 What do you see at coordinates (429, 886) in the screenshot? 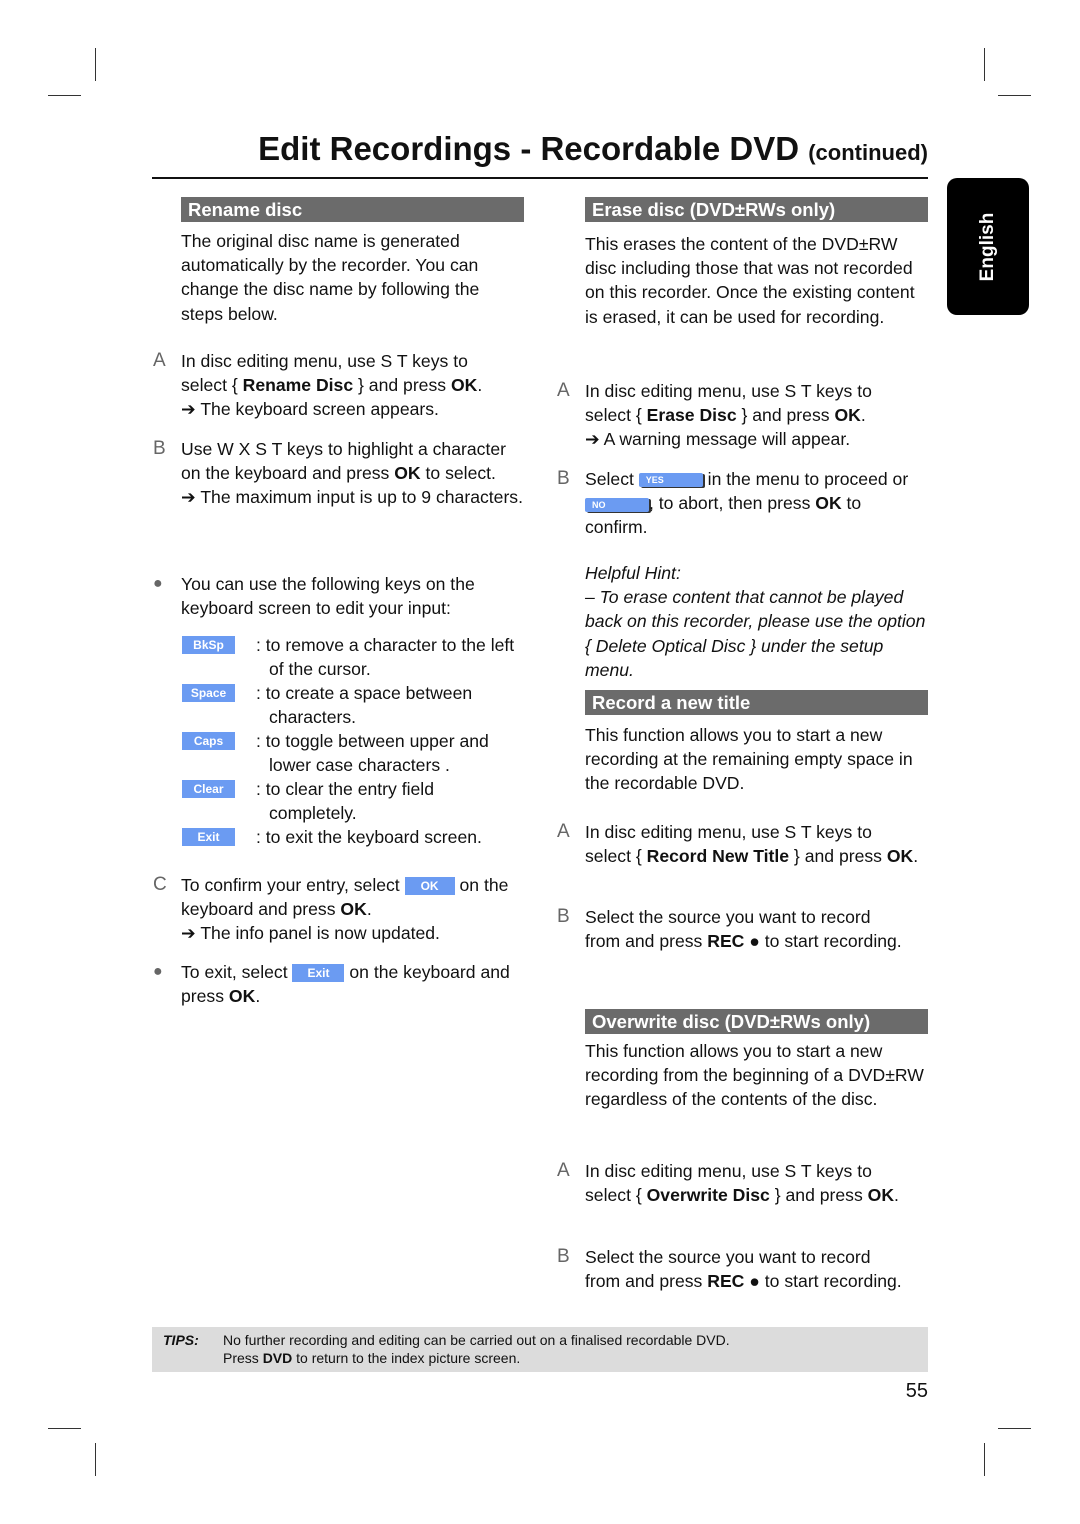
I see `ok-key-button: OK` at bounding box center [429, 886].